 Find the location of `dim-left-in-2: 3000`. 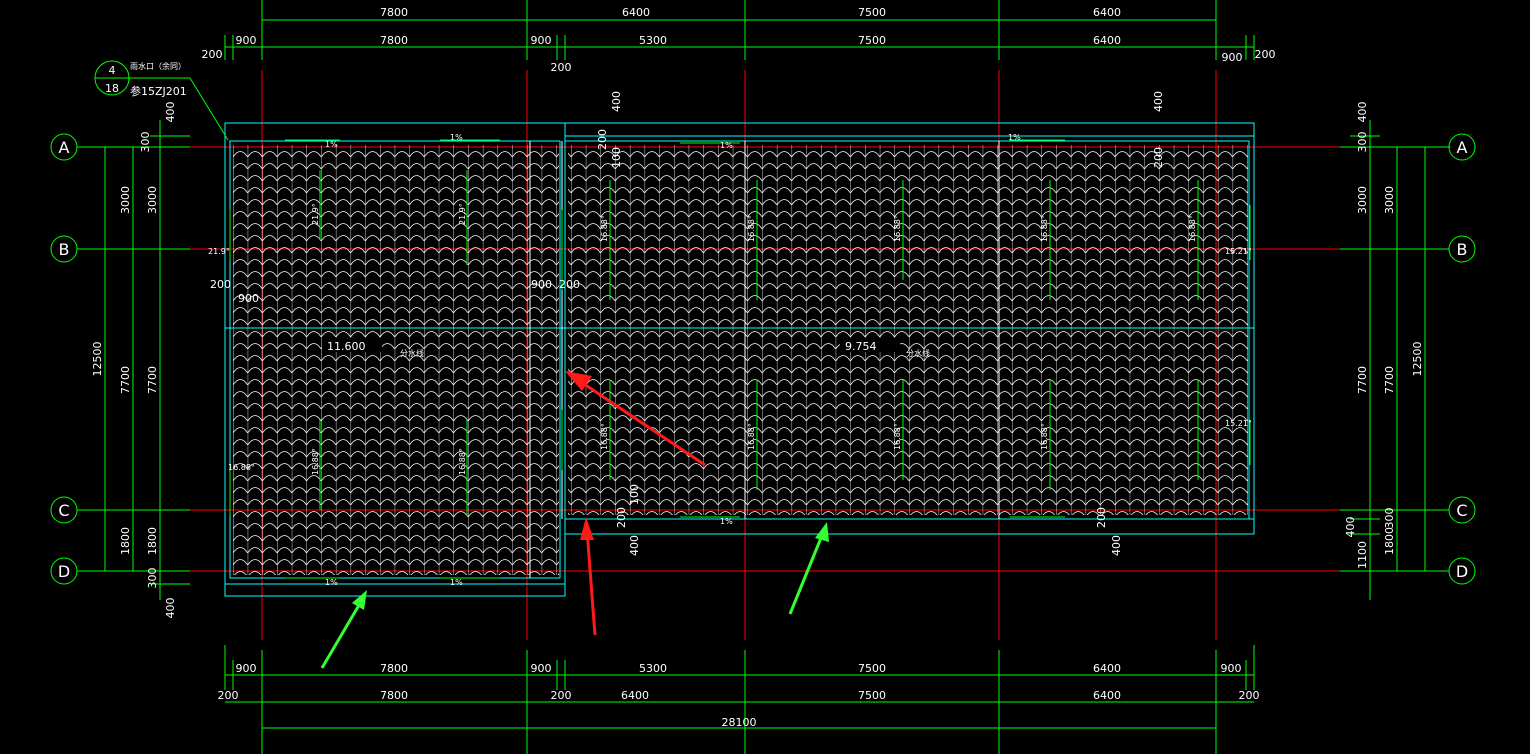

dim-left-in-2: 3000 is located at coordinates (152, 200).